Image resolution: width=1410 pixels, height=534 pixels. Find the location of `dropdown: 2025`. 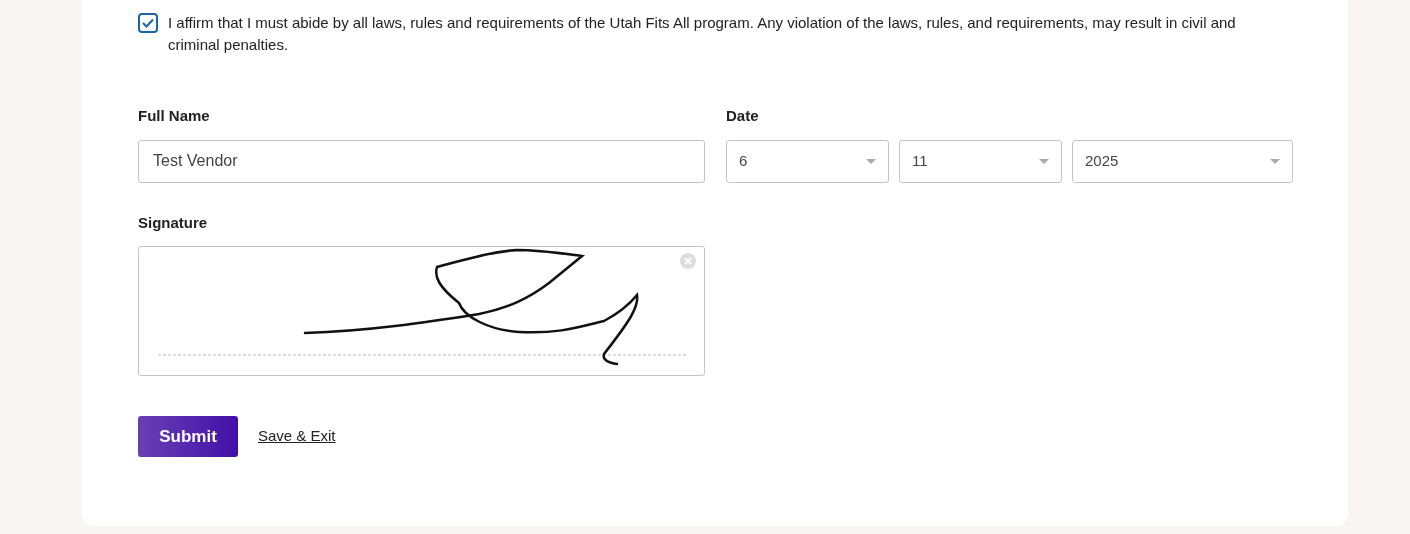

dropdown: 2025 is located at coordinates (1182, 161).